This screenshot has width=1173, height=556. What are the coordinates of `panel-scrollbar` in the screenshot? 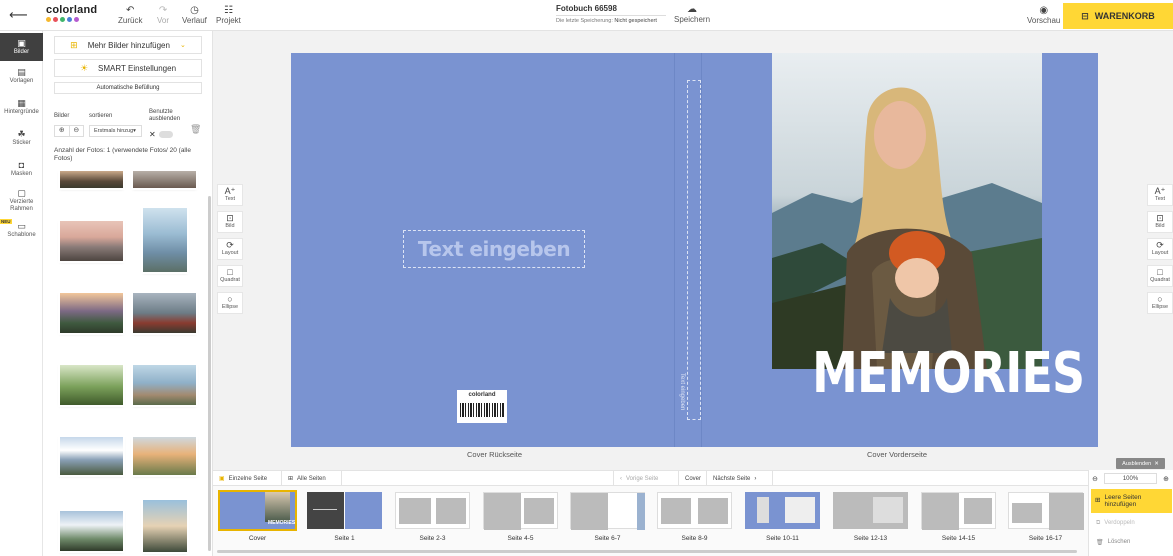 It's located at (209, 373).